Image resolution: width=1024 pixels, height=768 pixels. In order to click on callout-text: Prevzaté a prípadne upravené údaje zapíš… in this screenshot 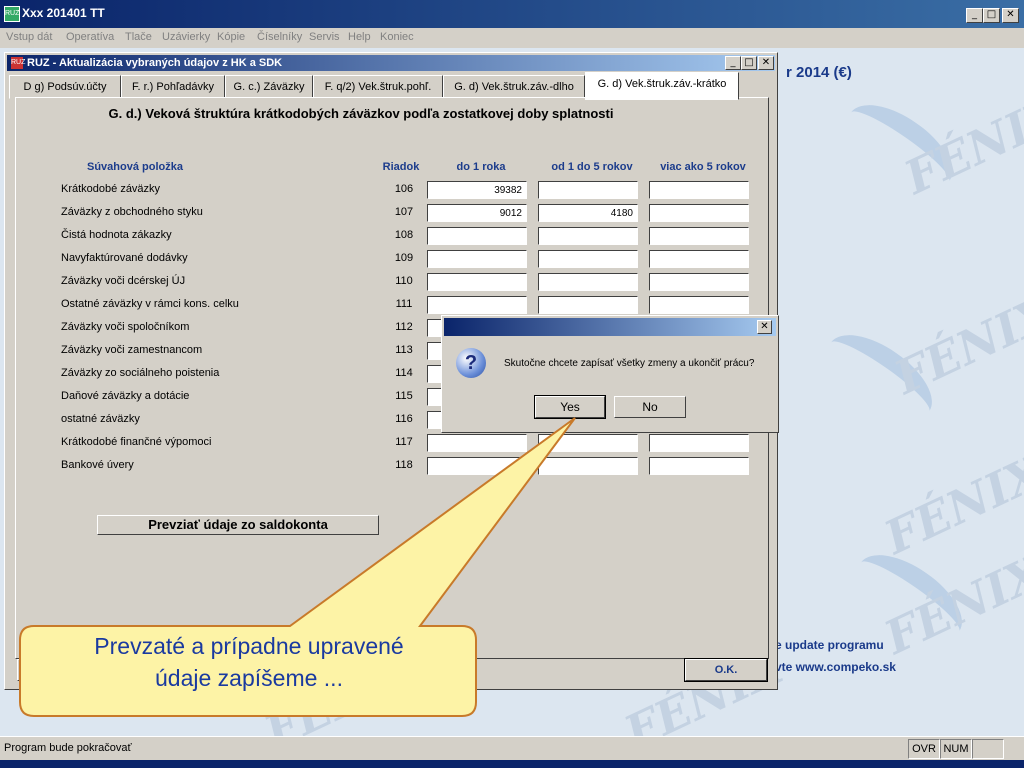, I will do `click(249, 662)`.